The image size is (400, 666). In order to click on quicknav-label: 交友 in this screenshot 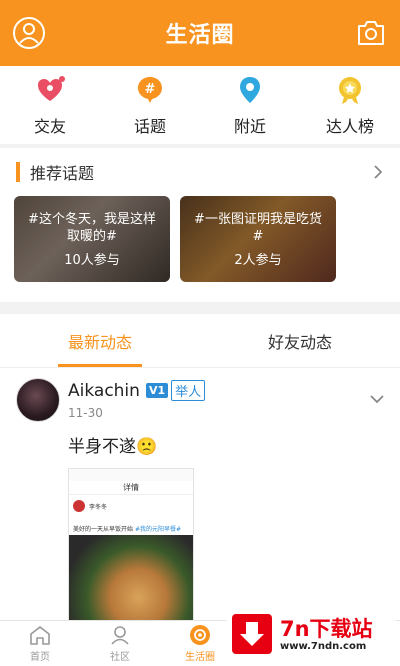, I will do `click(49, 126)`.